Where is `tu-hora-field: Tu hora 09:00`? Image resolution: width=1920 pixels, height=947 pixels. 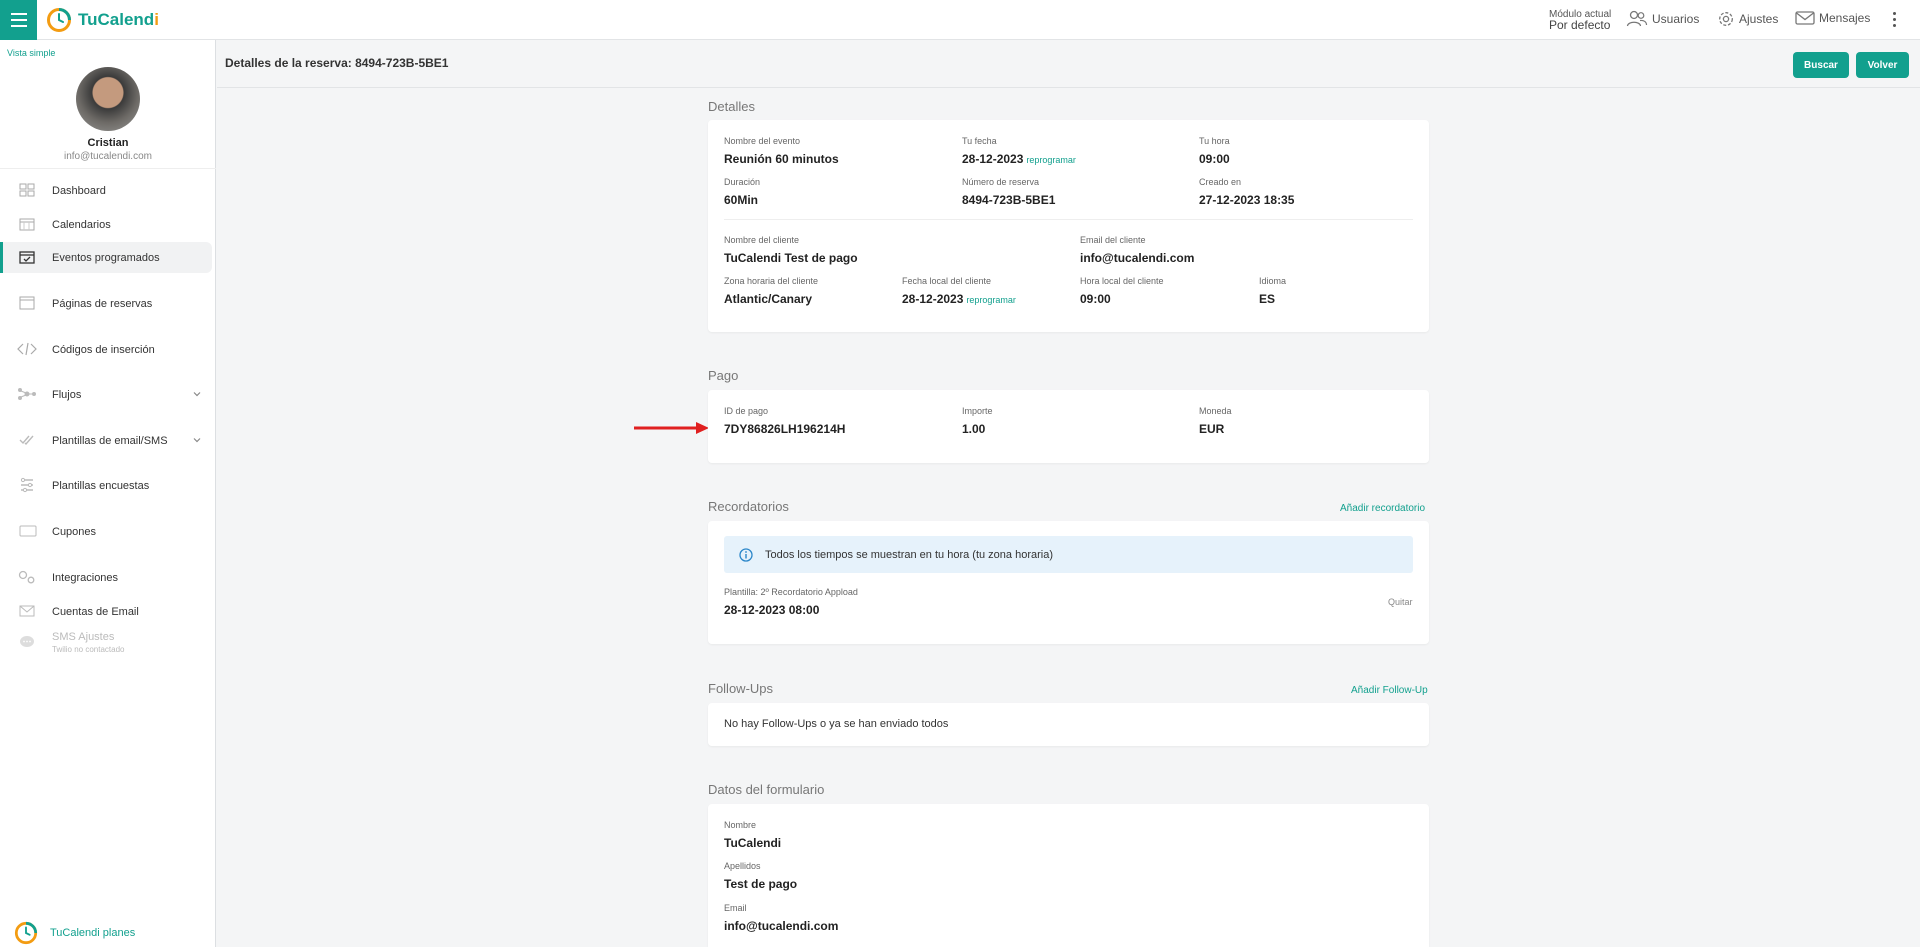 tu-hora-field: Tu hora 09:00 is located at coordinates (1214, 152).